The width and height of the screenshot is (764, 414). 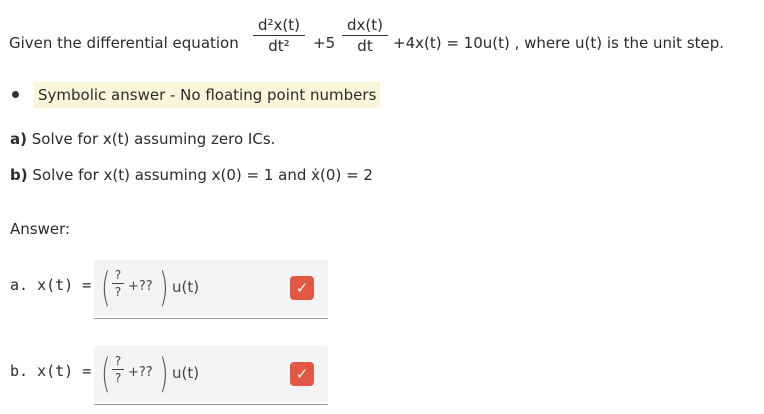 I want to click on first-derivative-fraction: dx(t) dt, so click(x=365, y=35).